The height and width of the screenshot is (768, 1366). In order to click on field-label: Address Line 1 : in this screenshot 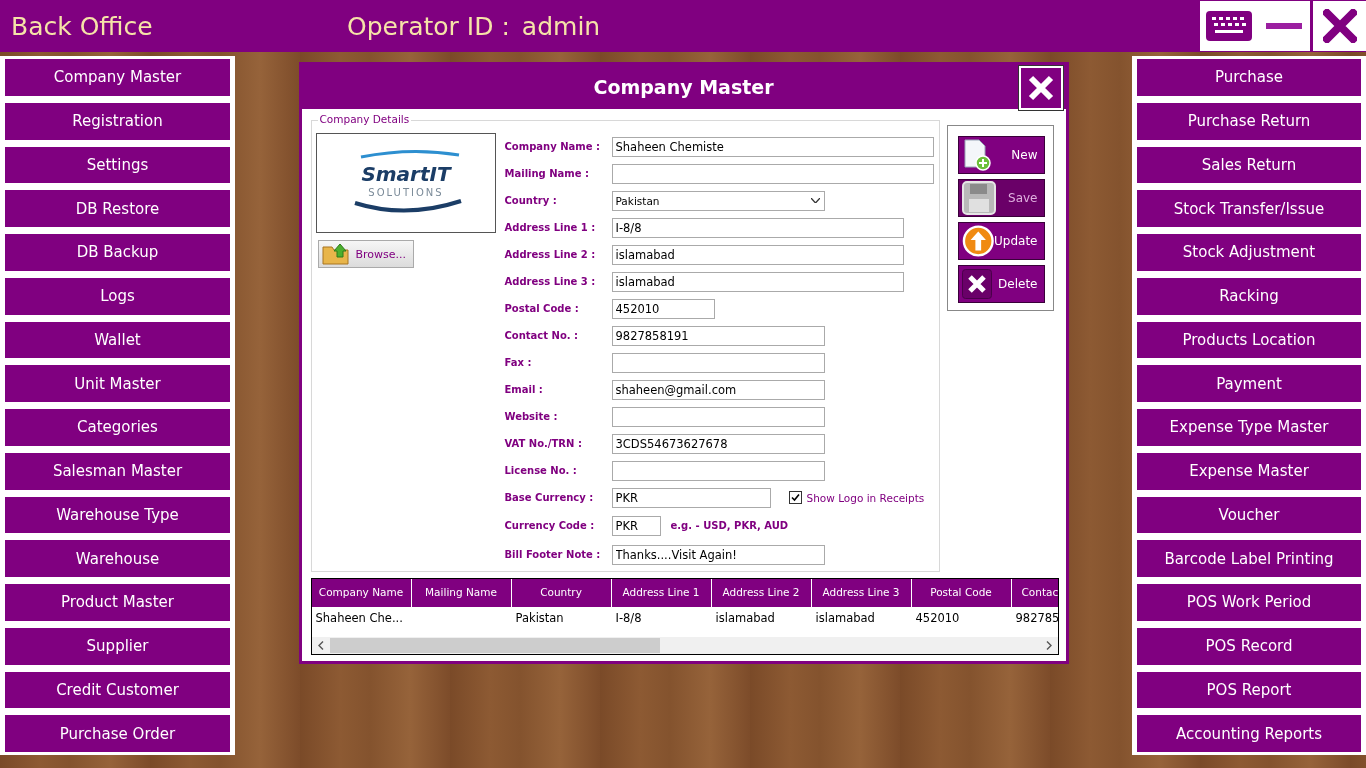, I will do `click(550, 227)`.